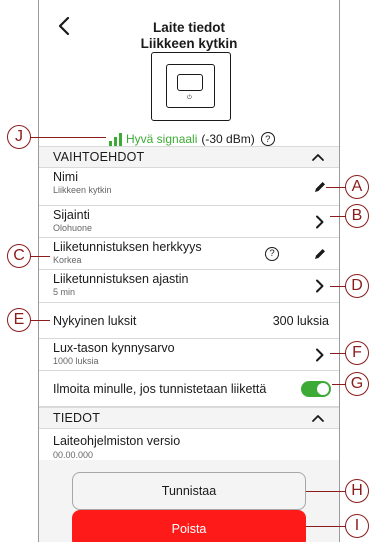 Image resolution: width=374 pixels, height=542 pixels. I want to click on info-value: 00.00.000, so click(73, 455).